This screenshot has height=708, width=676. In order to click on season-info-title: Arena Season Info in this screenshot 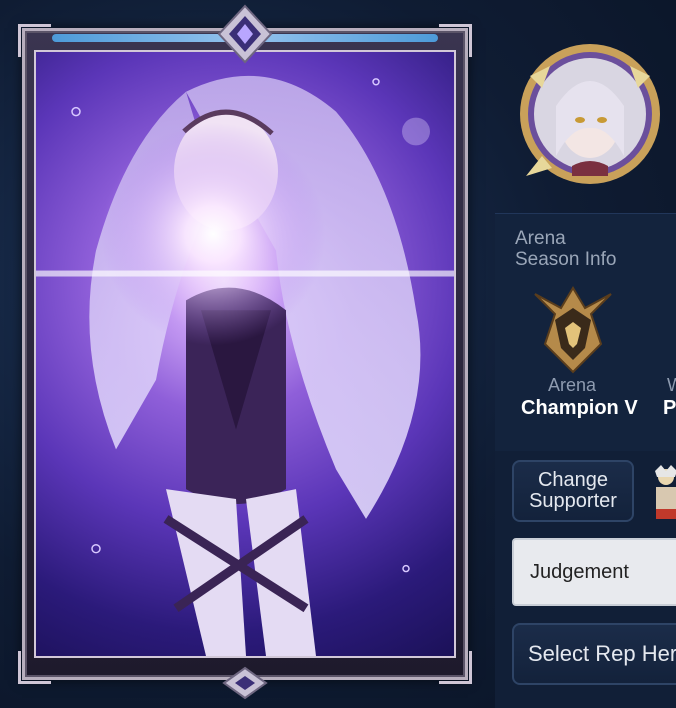, I will do `click(566, 249)`.